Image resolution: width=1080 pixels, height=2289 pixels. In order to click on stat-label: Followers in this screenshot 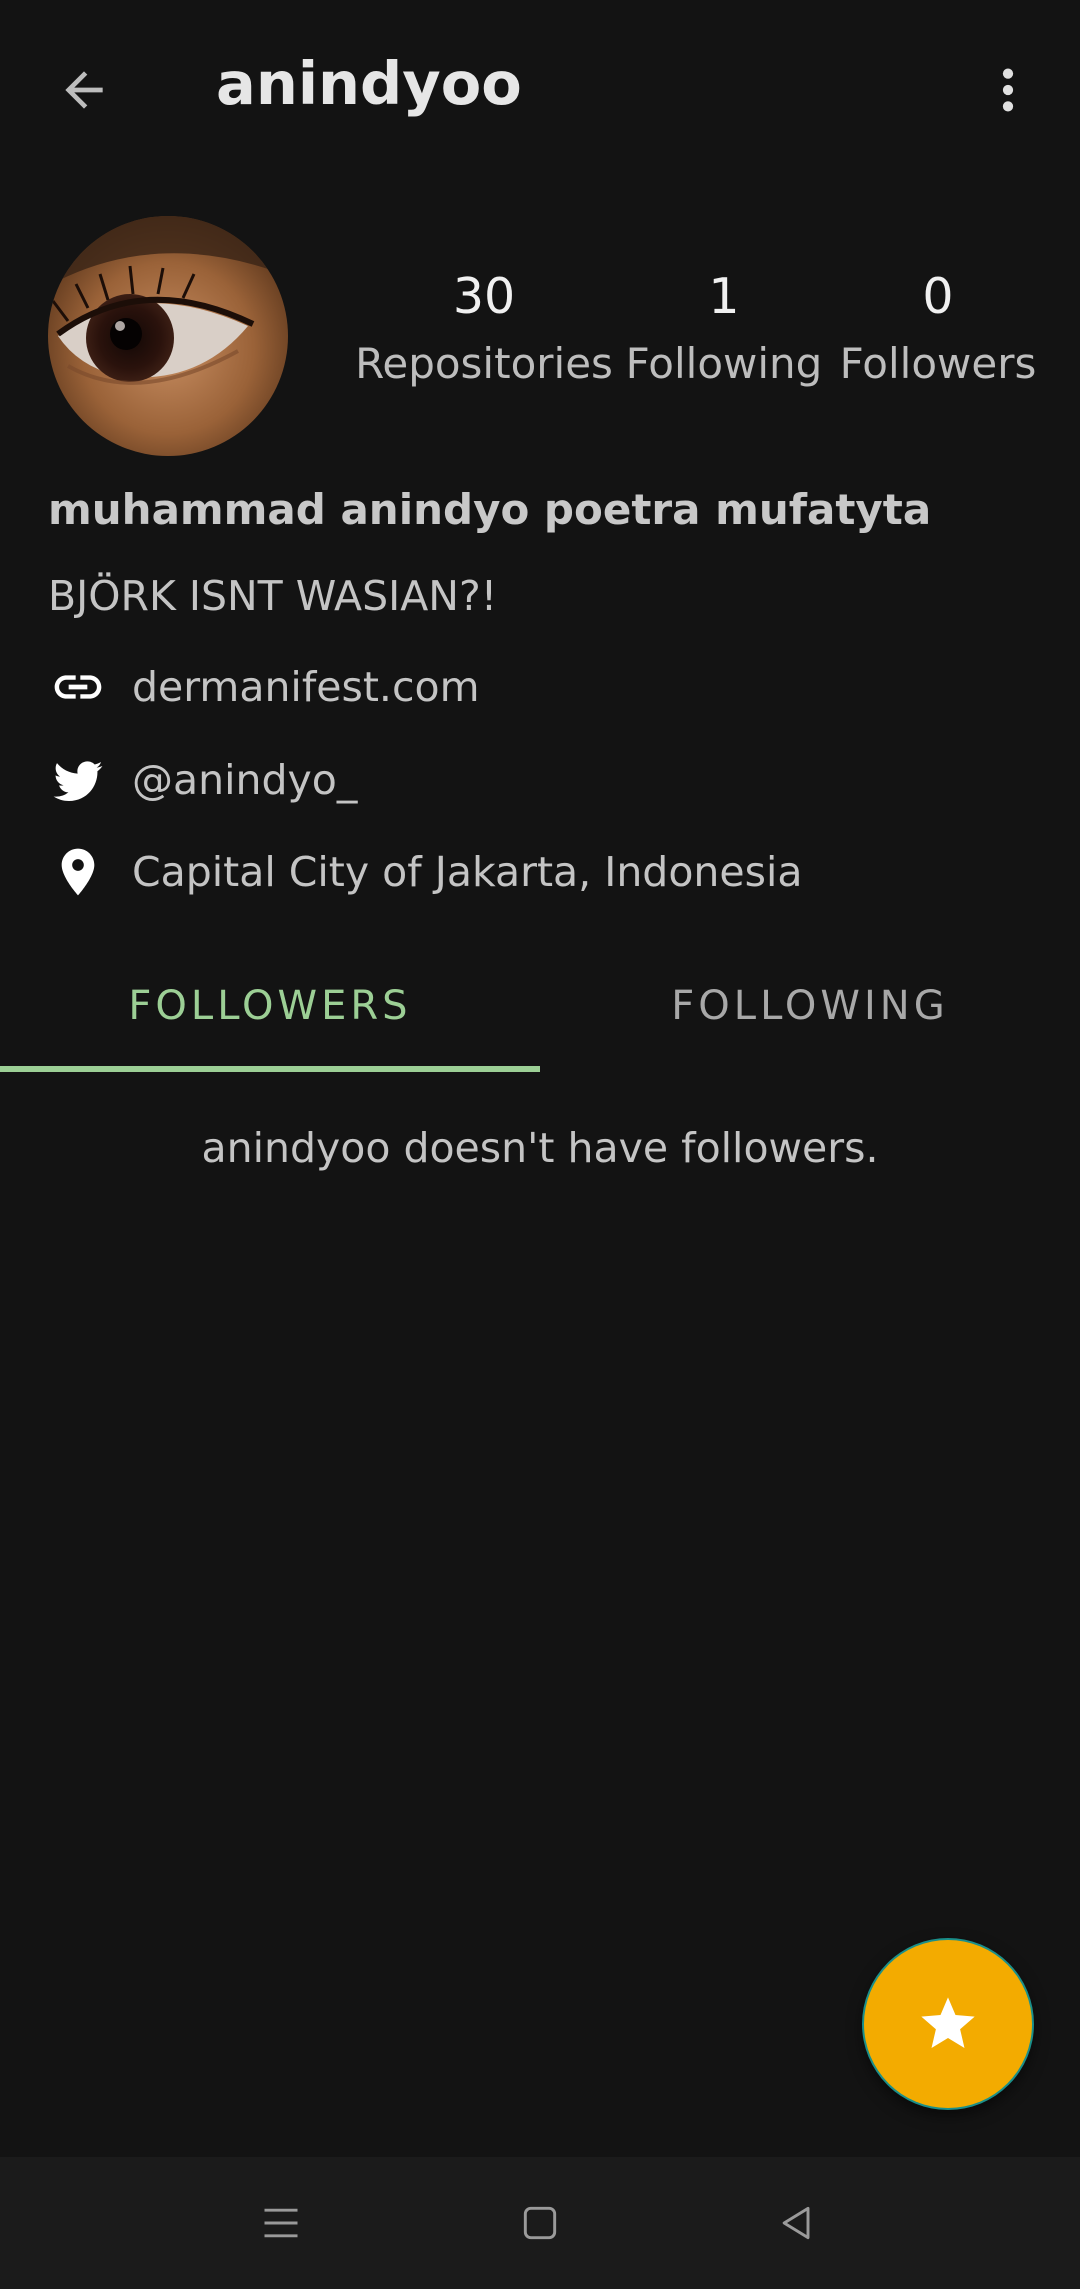, I will do `click(938, 363)`.